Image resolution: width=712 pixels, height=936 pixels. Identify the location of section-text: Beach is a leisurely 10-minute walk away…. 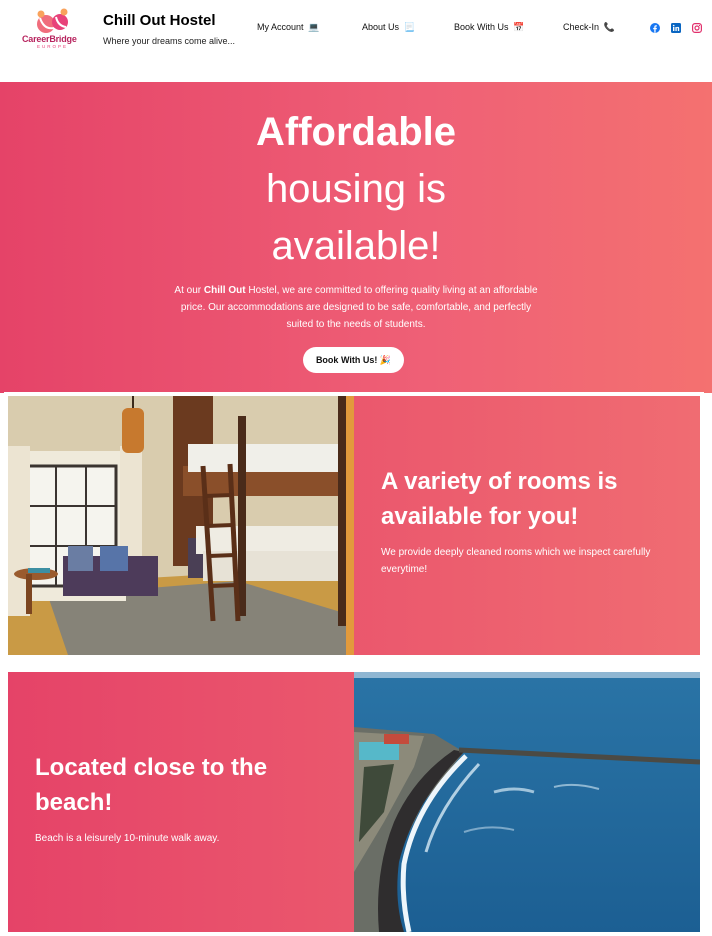
(127, 838).